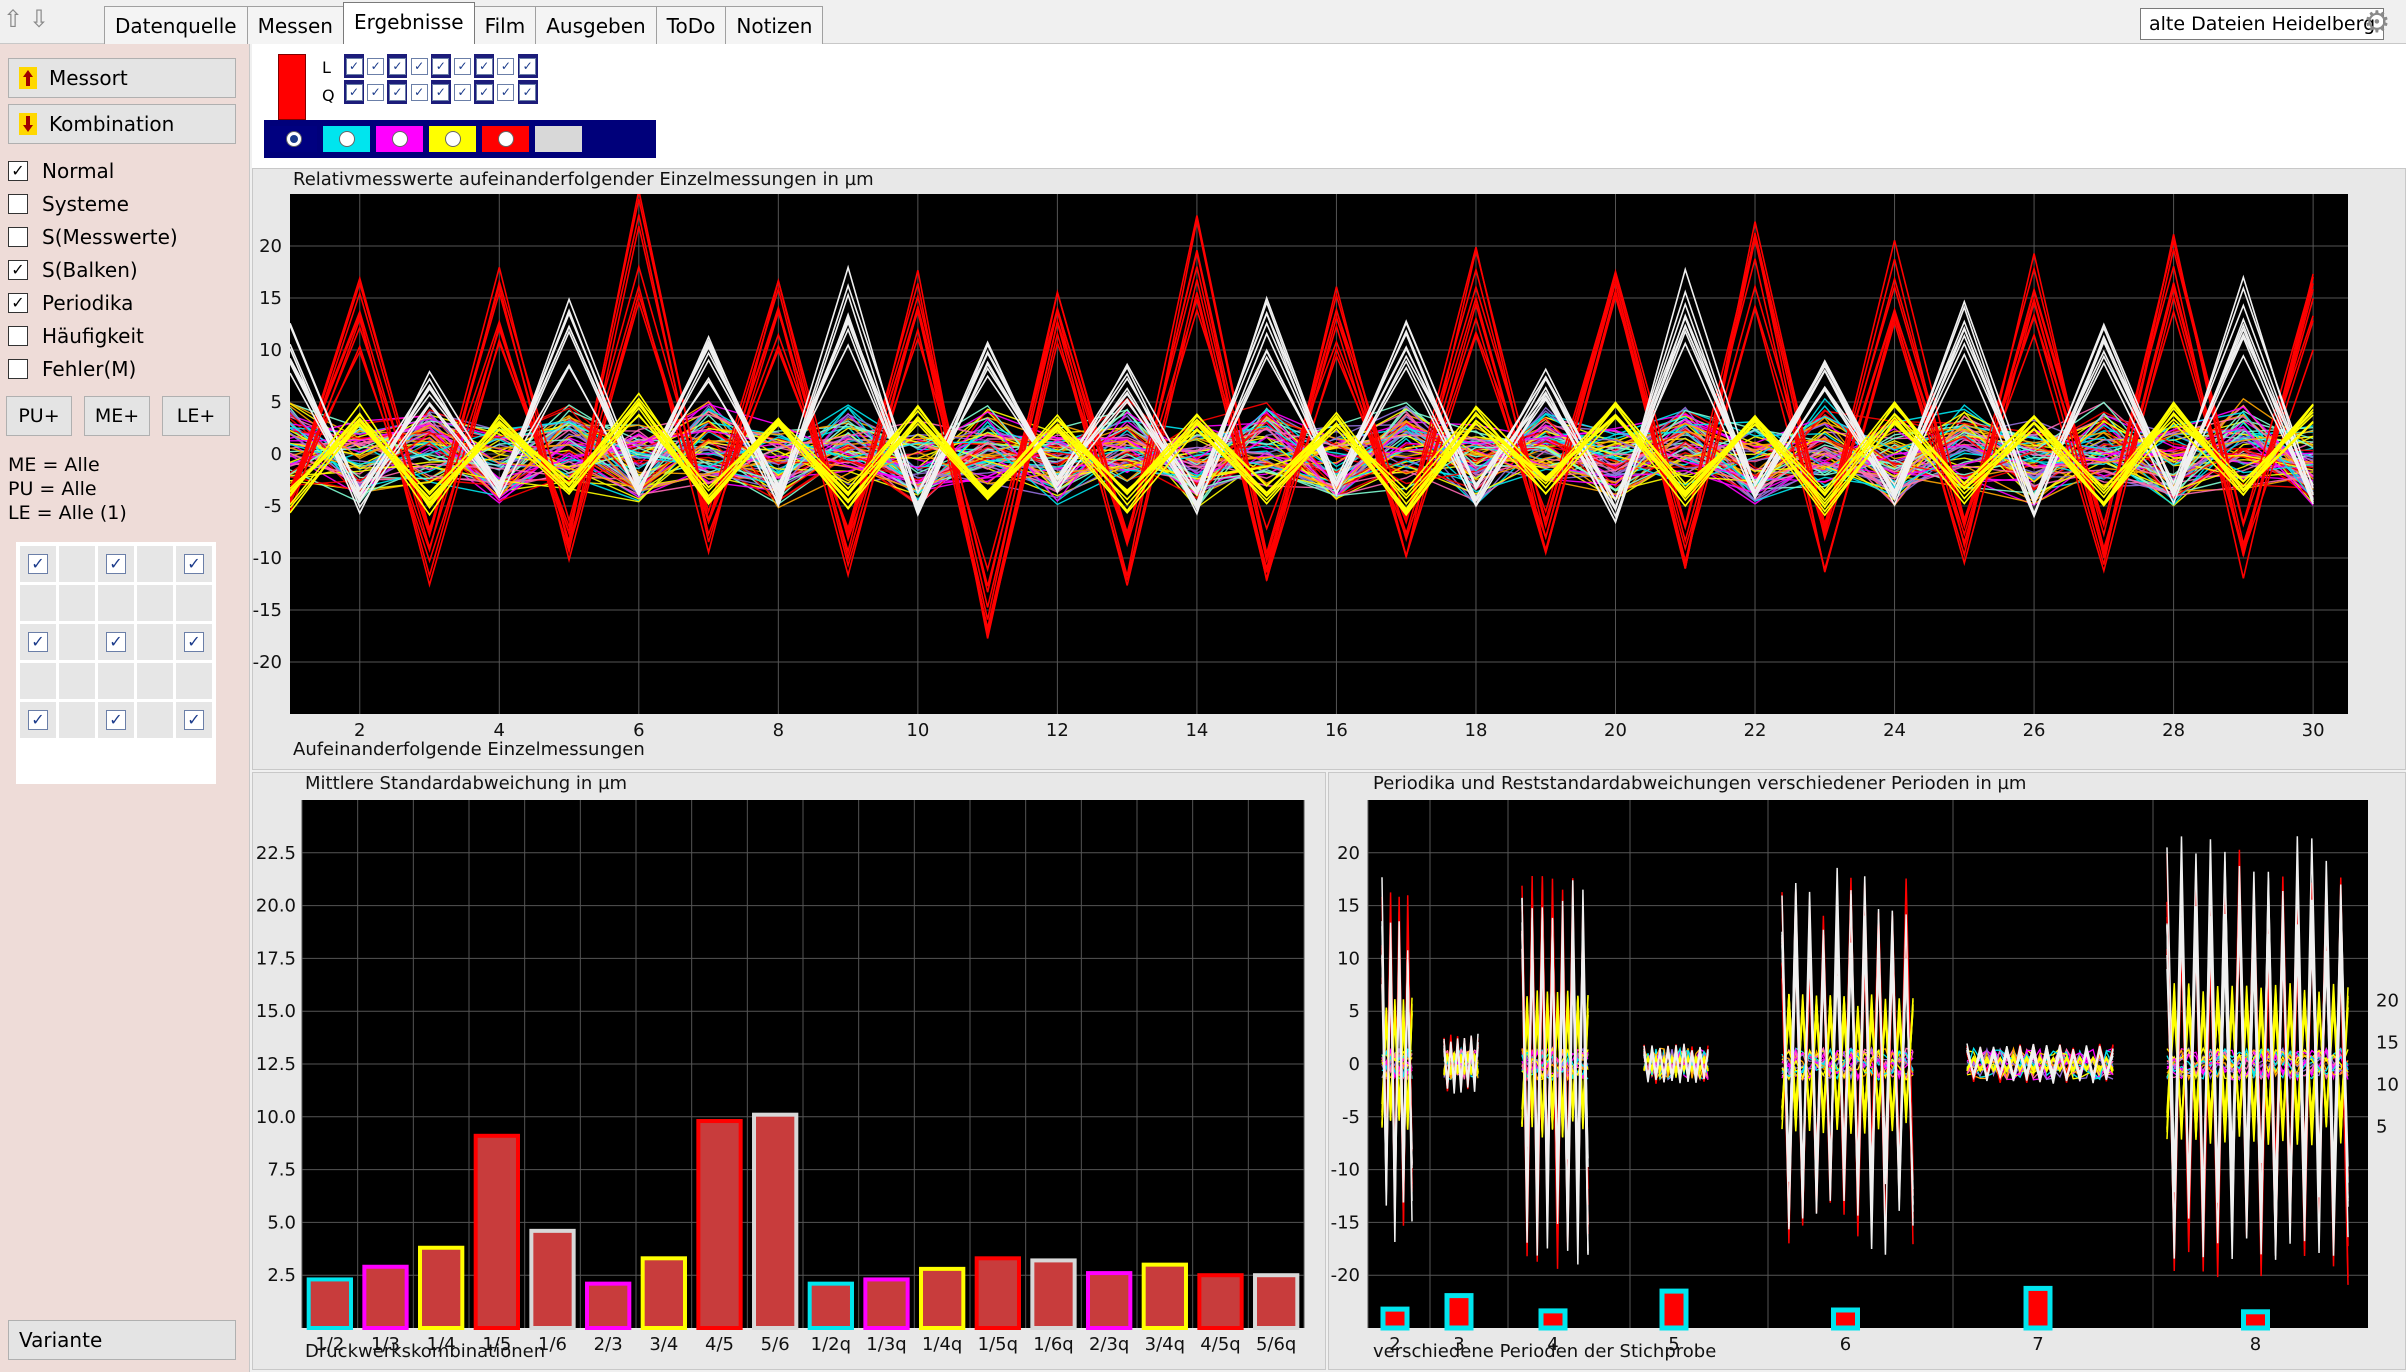 Image resolution: width=2406 pixels, height=1372 pixels. What do you see at coordinates (76, 336) in the screenshot?
I see `checkbox-haeufigkeit: Häufigkeit` at bounding box center [76, 336].